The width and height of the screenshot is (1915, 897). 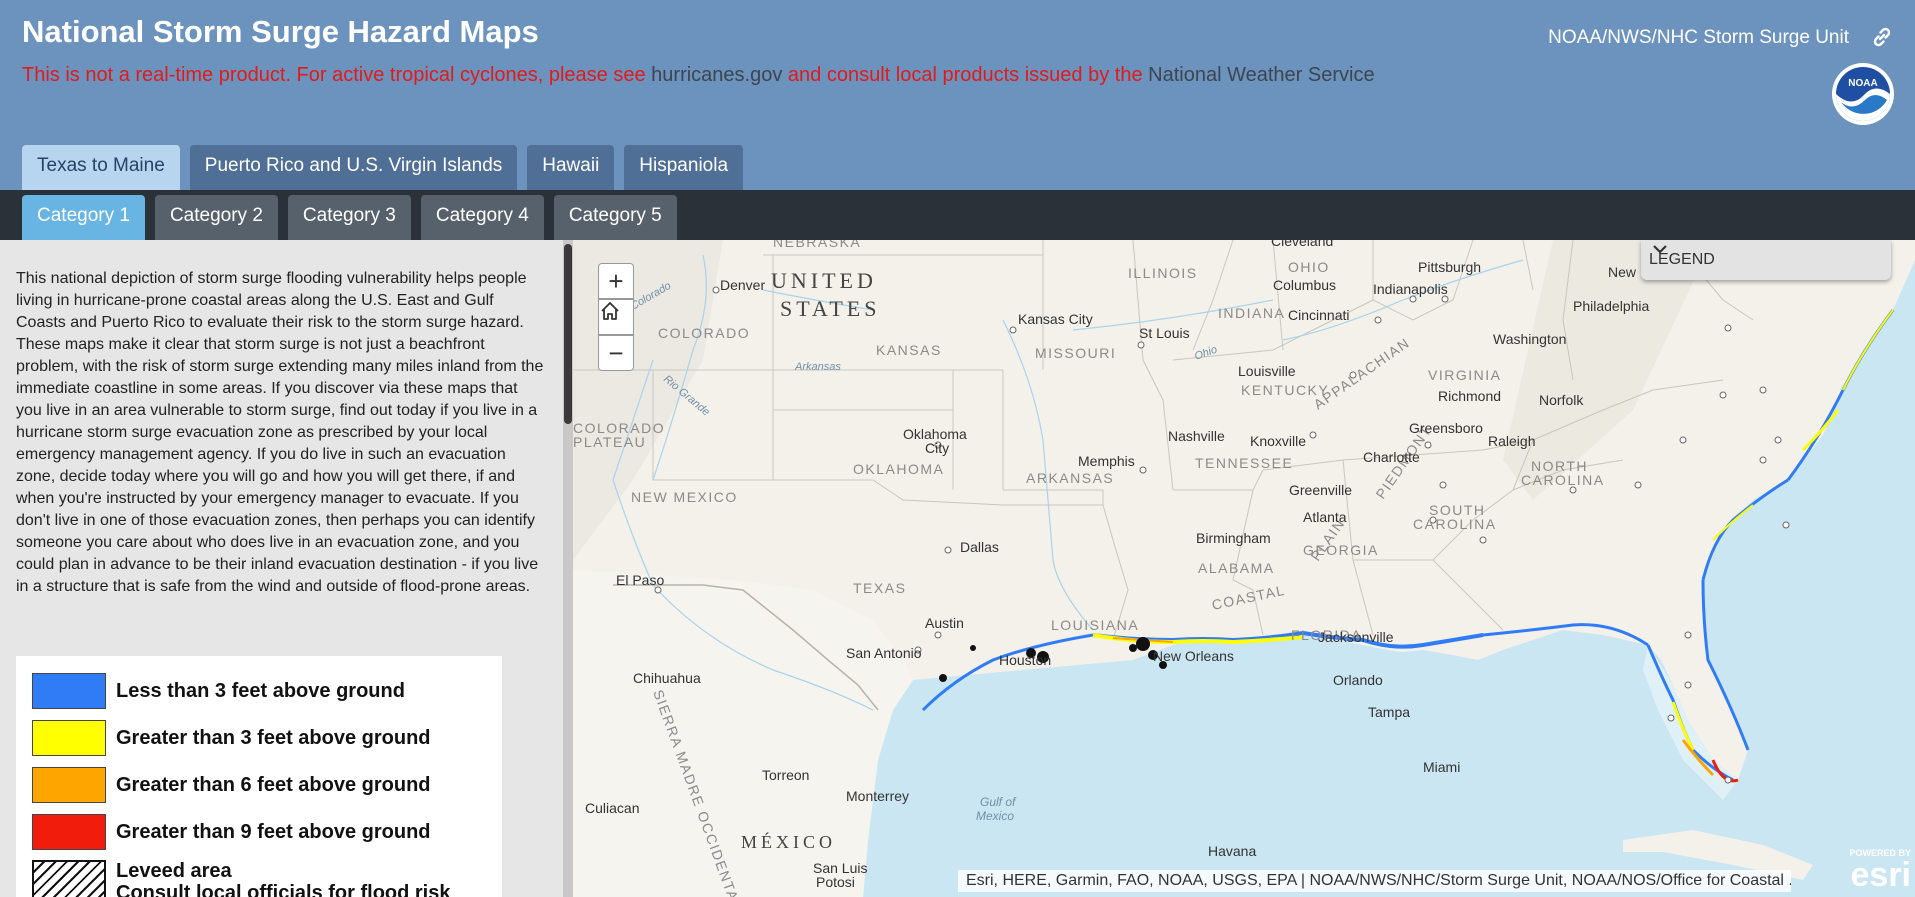 What do you see at coordinates (174, 871) in the screenshot?
I see `levee-label: Leveed area` at bounding box center [174, 871].